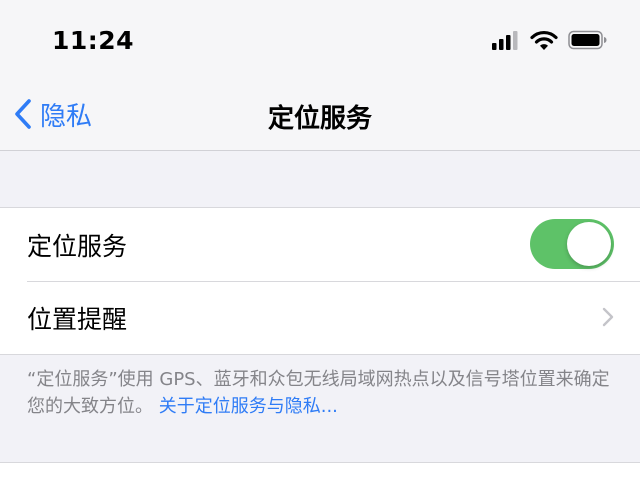  I want to click on chevron-right-icon, so click(608, 317).